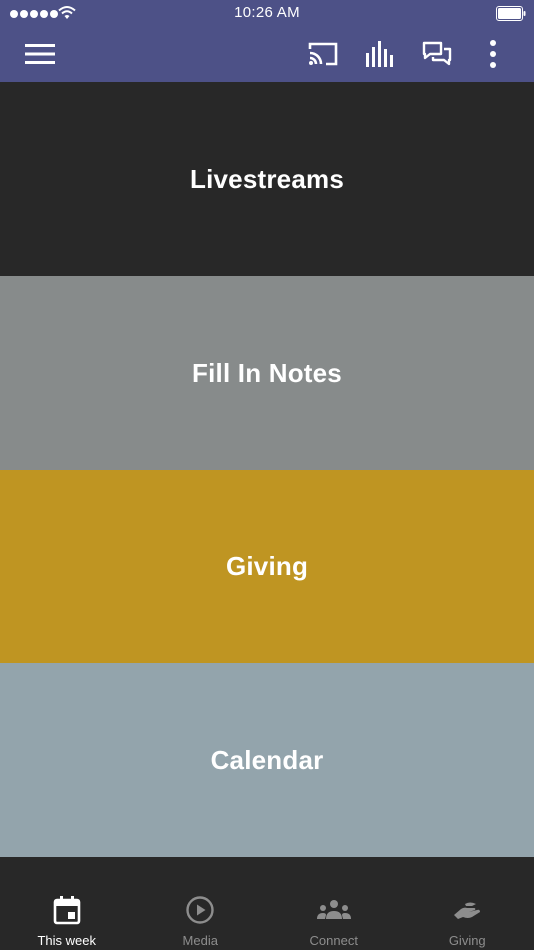  I want to click on cast-icon, so click(323, 54).